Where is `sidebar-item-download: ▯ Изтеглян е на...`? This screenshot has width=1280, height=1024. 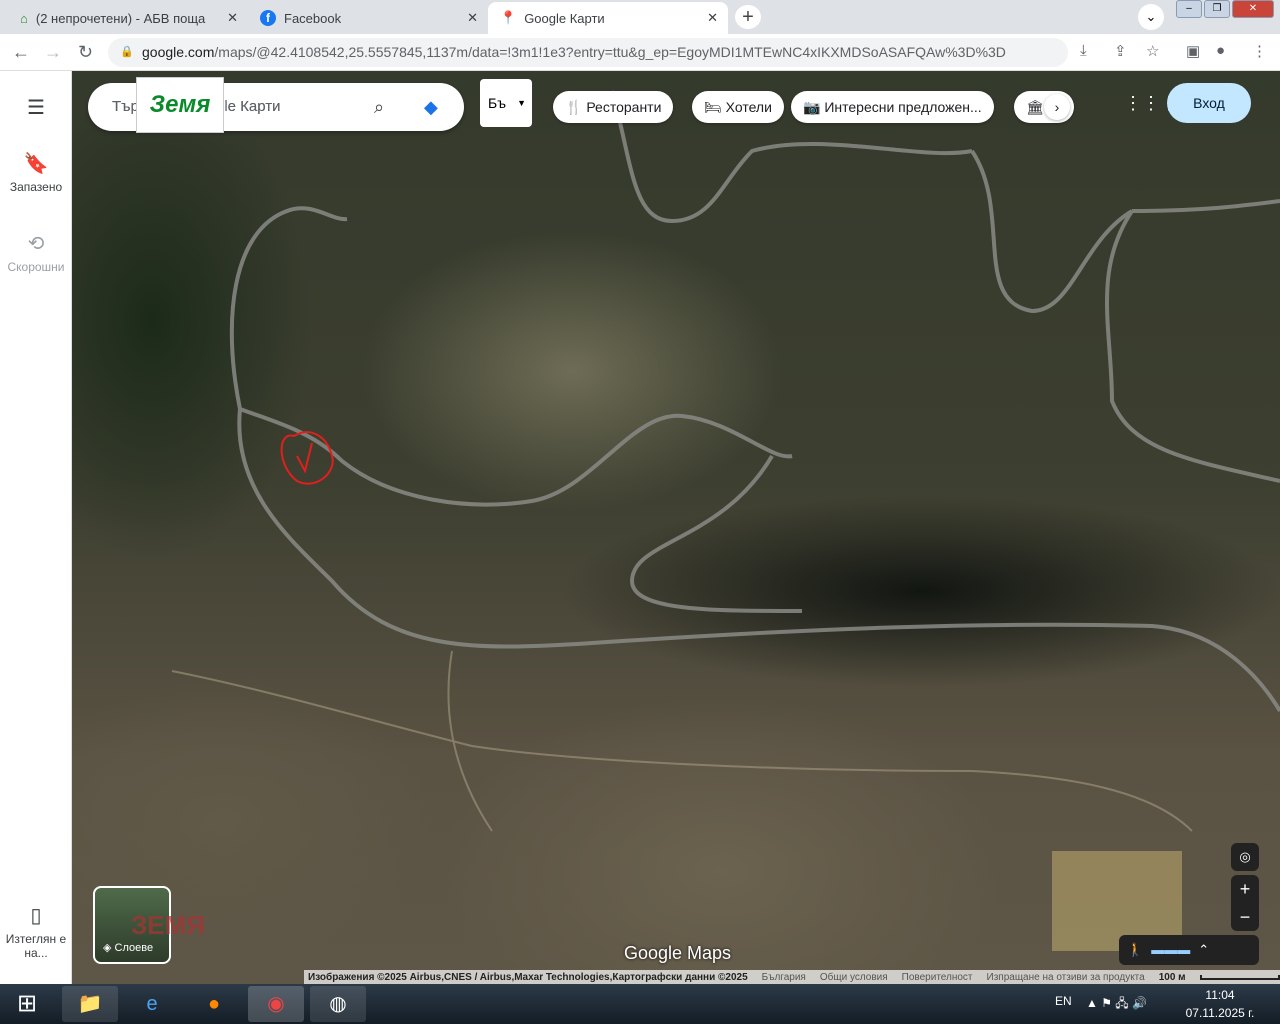
sidebar-item-download: ▯ Изтеглян е на... is located at coordinates (36, 931).